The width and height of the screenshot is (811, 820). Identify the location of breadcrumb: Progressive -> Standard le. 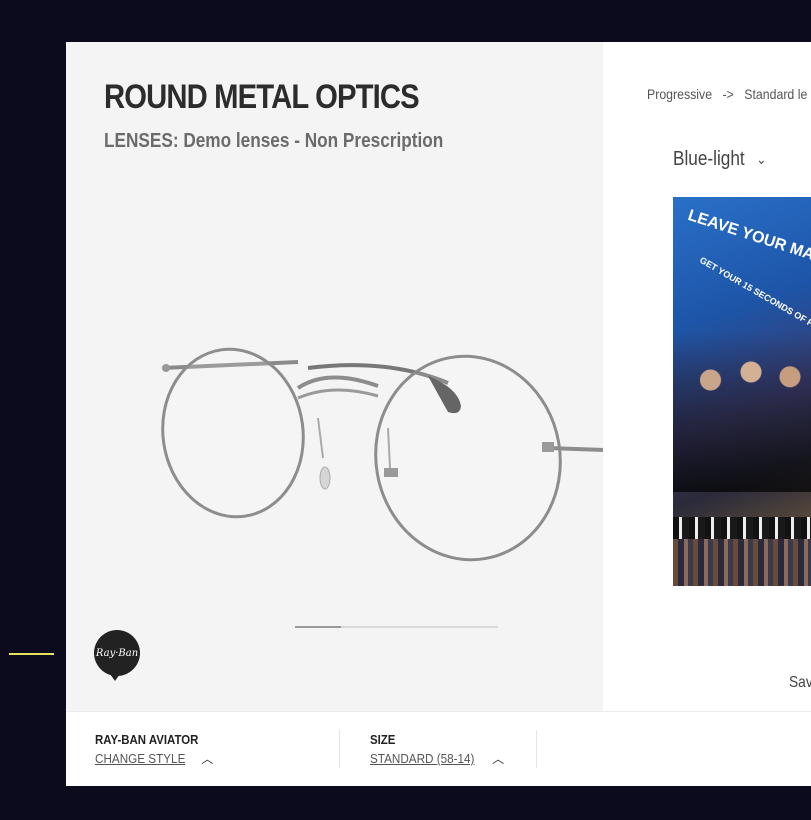
(729, 94).